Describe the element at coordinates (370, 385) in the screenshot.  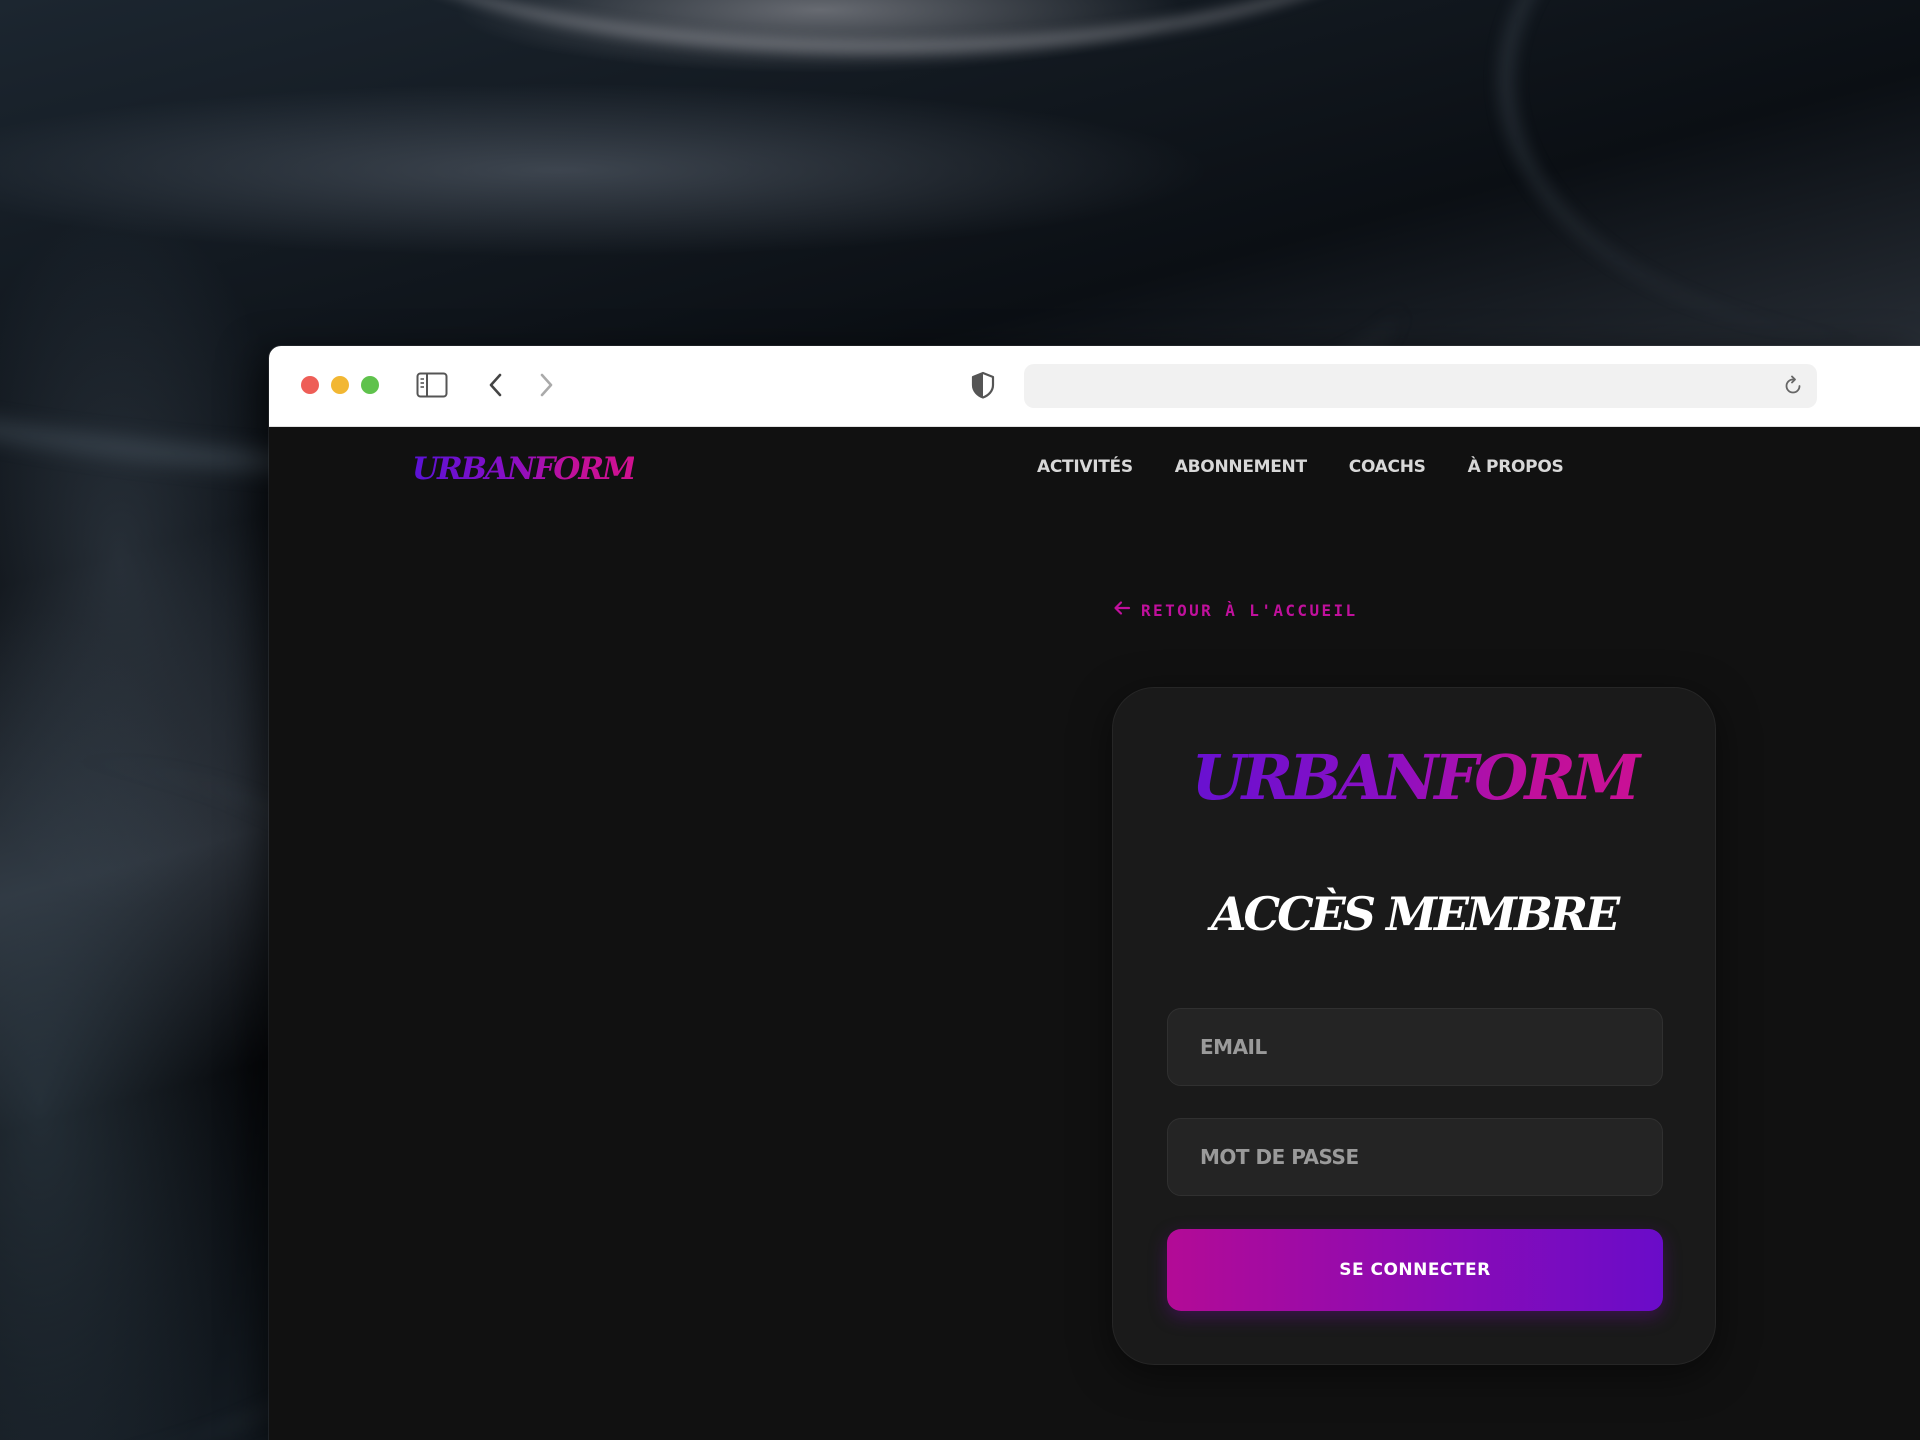
I see `zoom-window-button` at that location.